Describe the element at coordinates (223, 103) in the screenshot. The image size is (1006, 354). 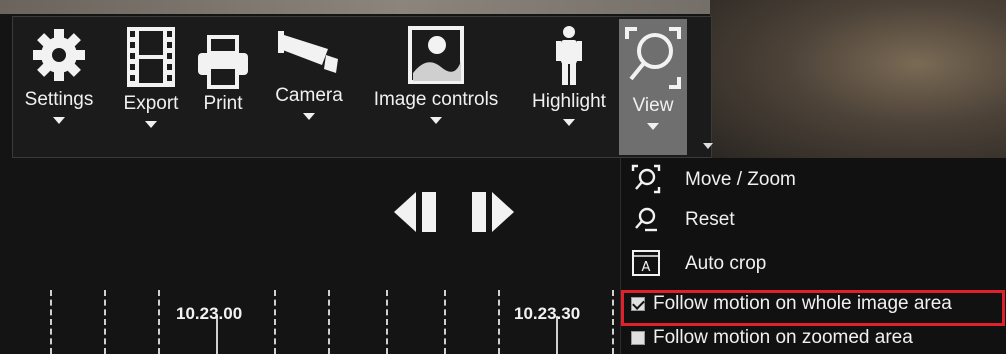
I see `print-label: Print` at that location.